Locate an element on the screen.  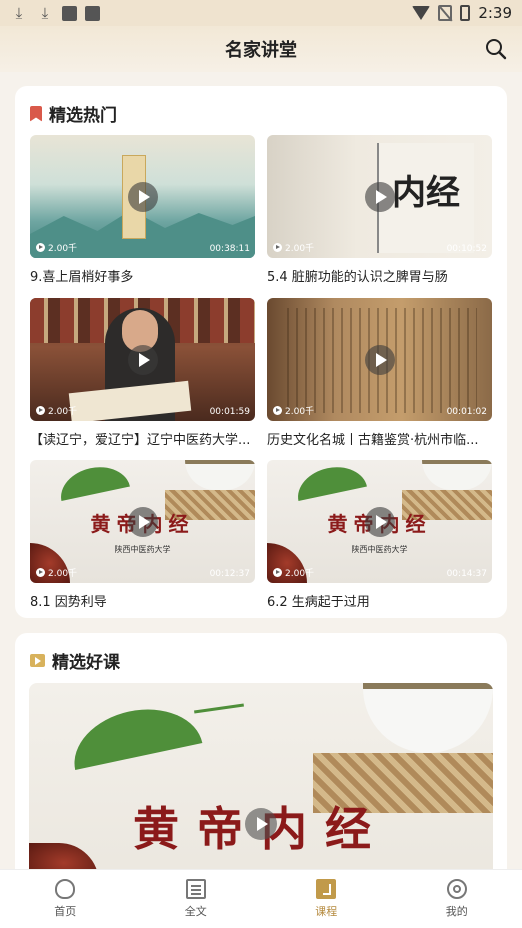
tv-icon is located at coordinates (37, 660).